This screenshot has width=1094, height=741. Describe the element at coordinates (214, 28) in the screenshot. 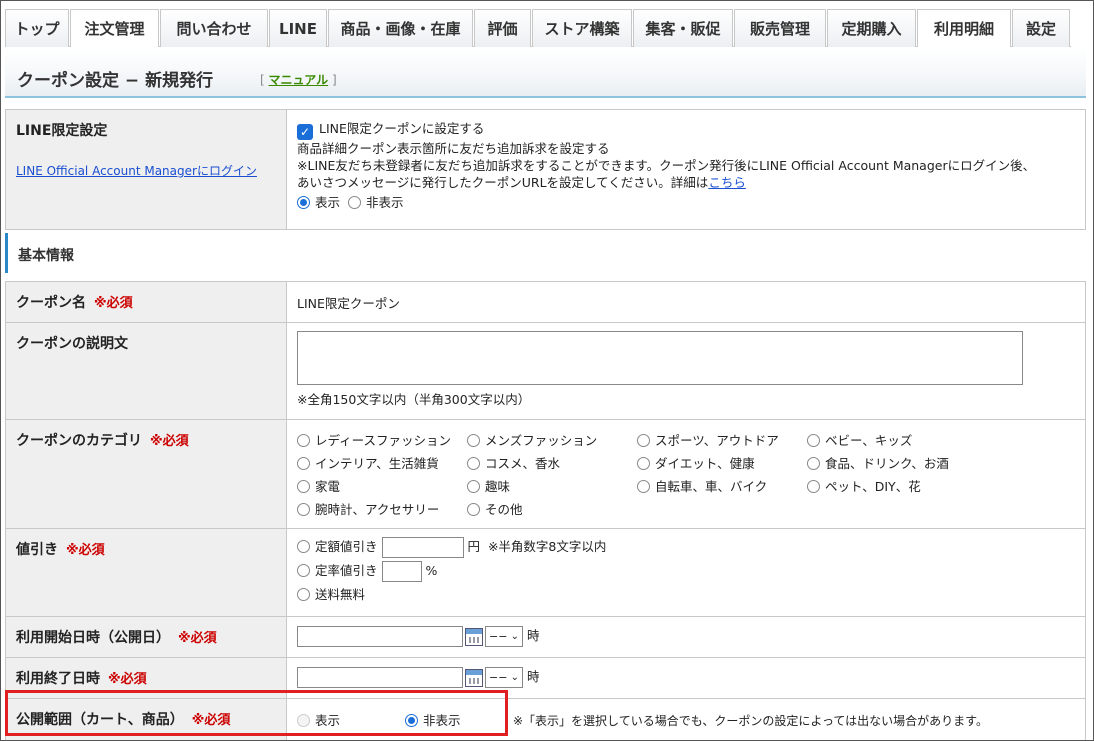

I see `tab-inquiry: 問い合わせ` at that location.